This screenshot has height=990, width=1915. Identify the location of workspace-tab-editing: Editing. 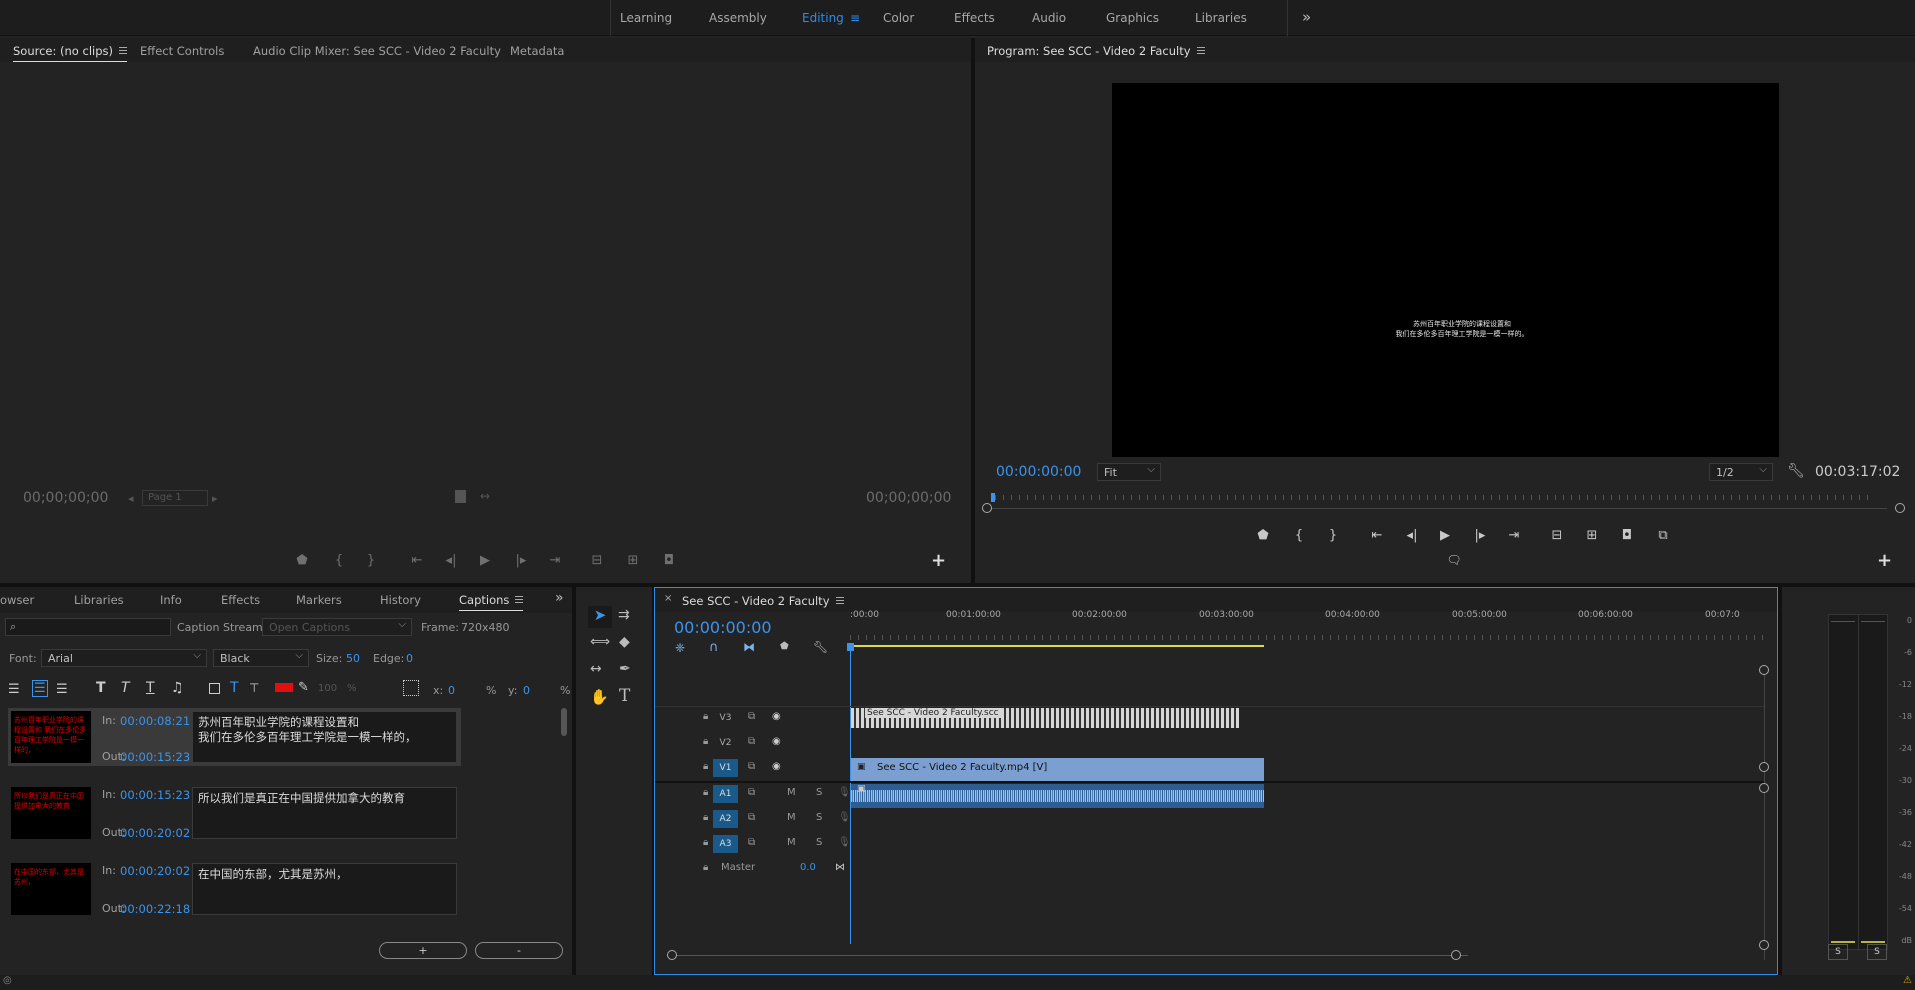
(823, 18).